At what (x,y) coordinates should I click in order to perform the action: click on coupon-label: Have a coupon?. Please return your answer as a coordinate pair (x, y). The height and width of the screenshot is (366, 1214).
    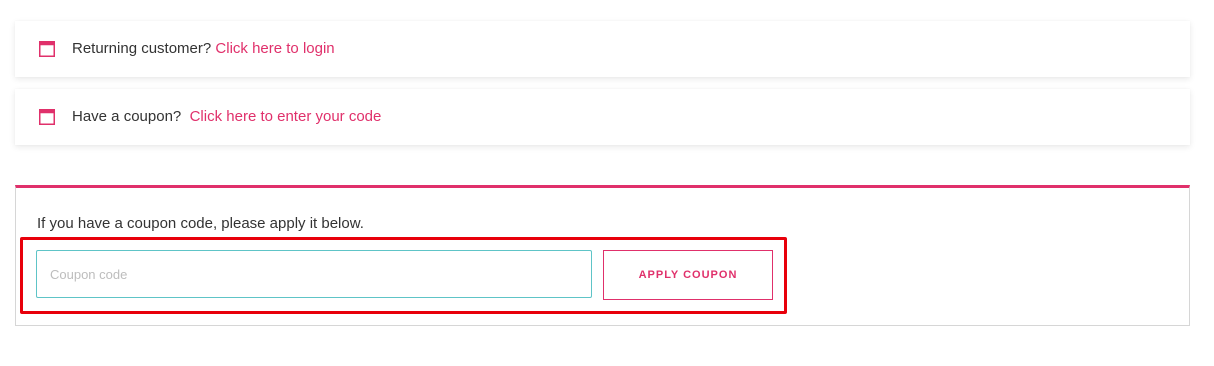
    Looking at the image, I should click on (127, 116).